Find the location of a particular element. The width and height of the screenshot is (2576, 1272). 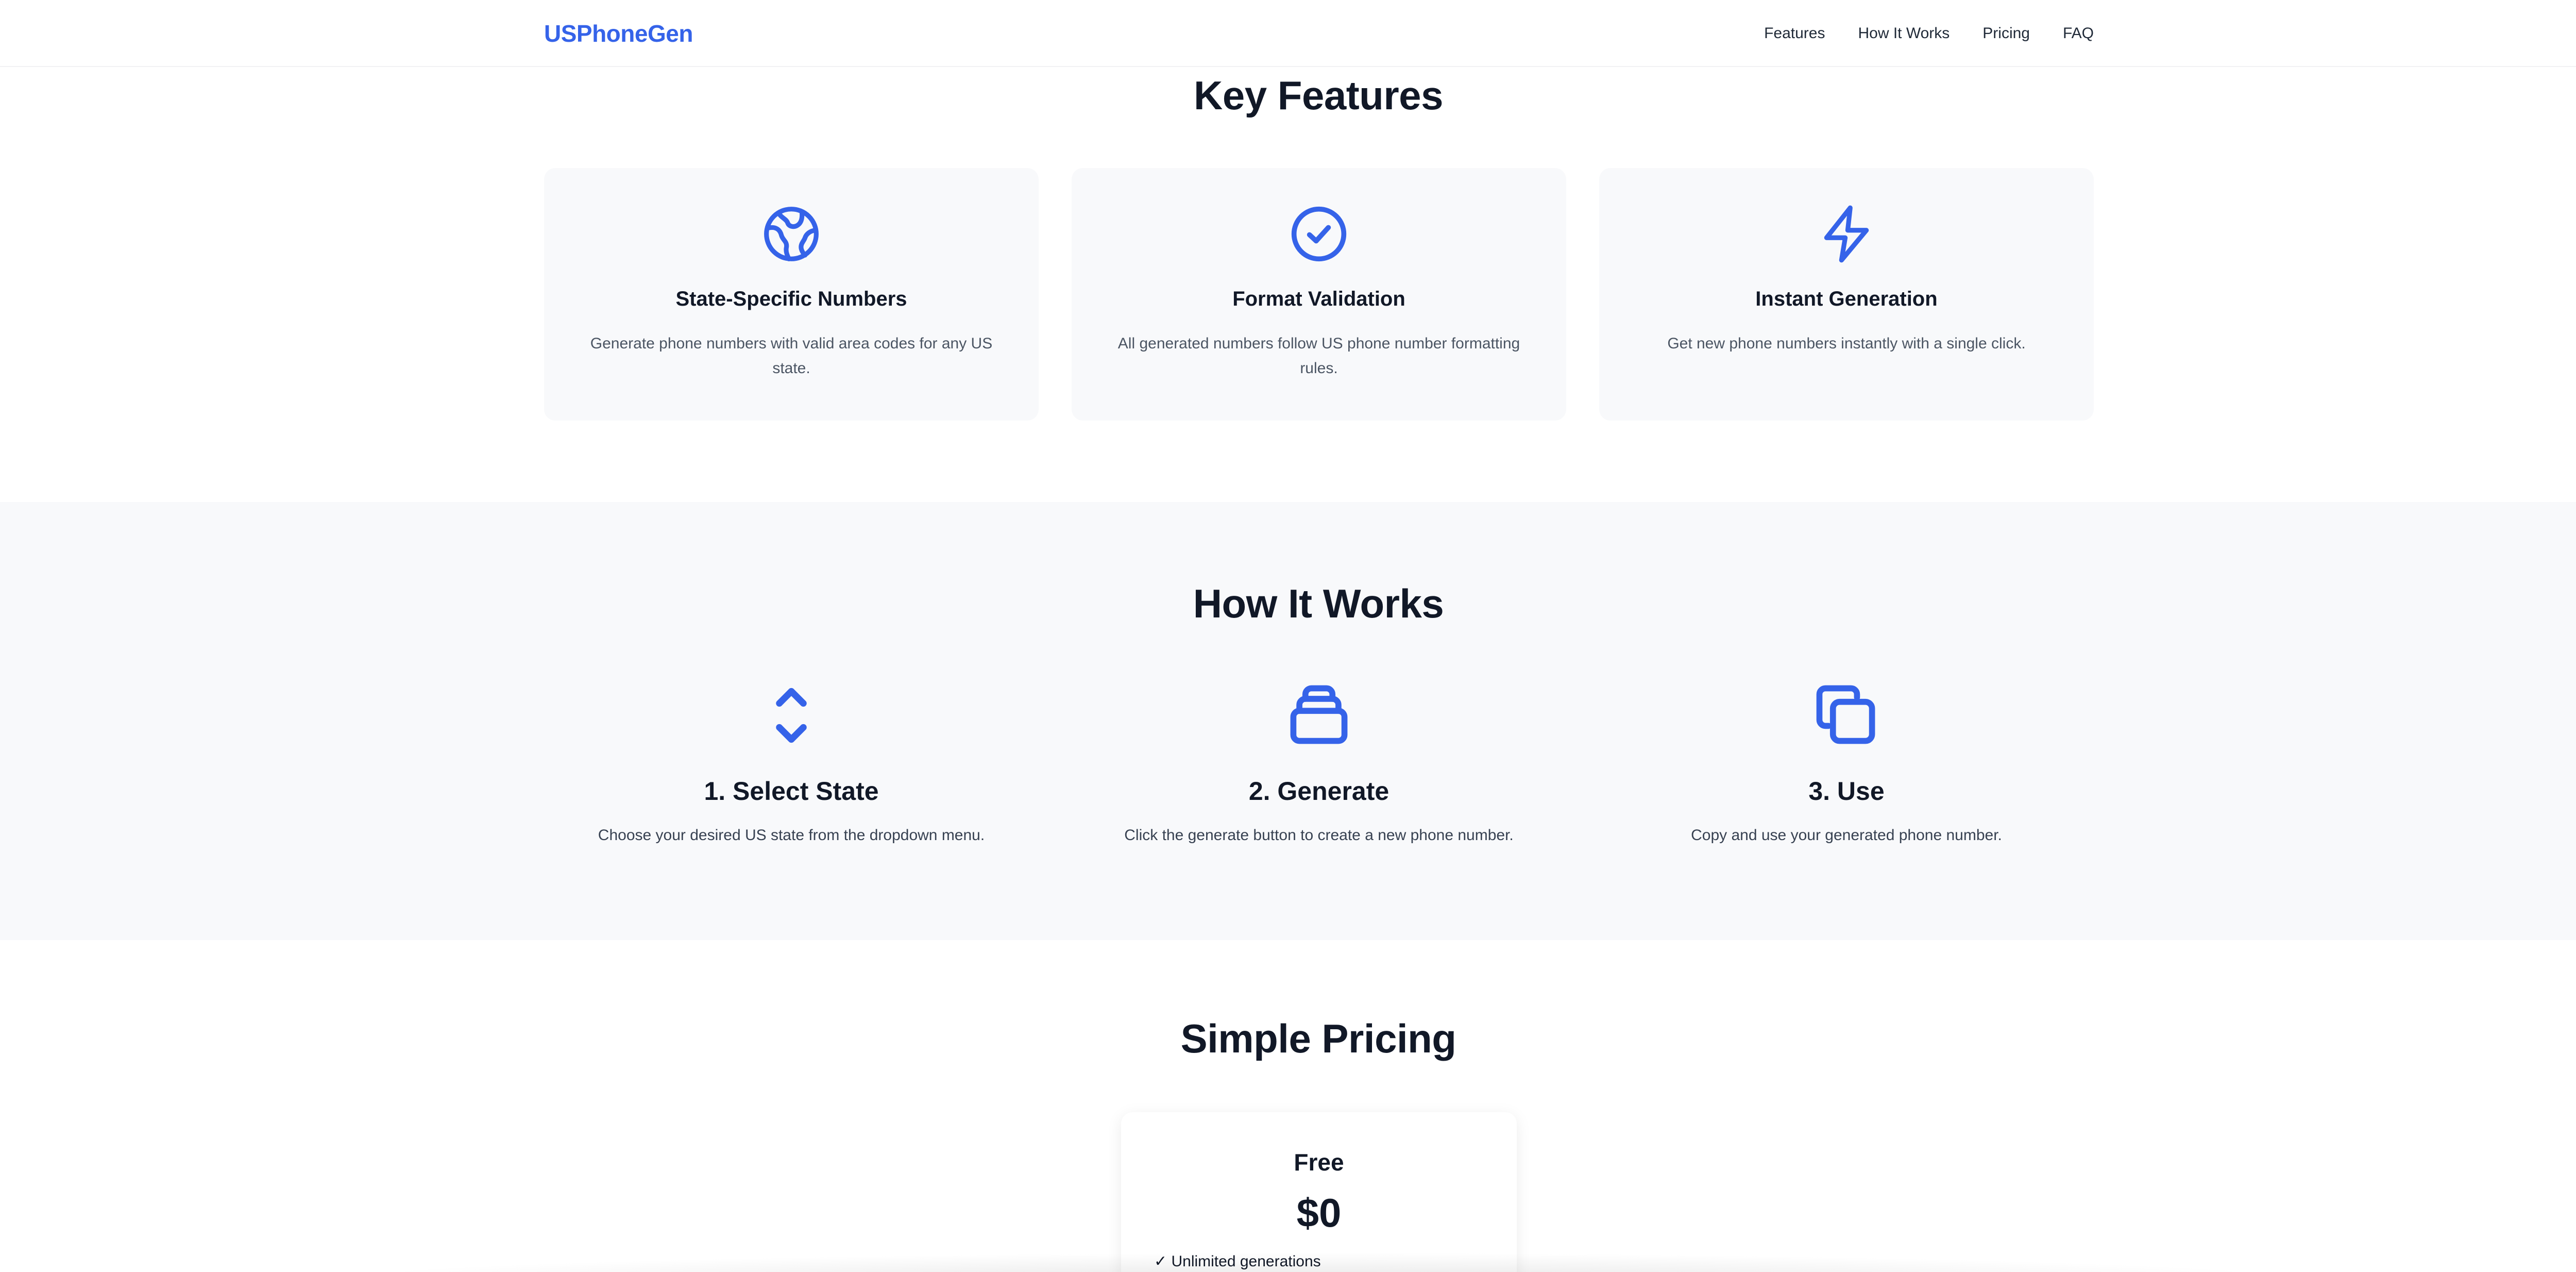

copy-icon is located at coordinates (1846, 715).